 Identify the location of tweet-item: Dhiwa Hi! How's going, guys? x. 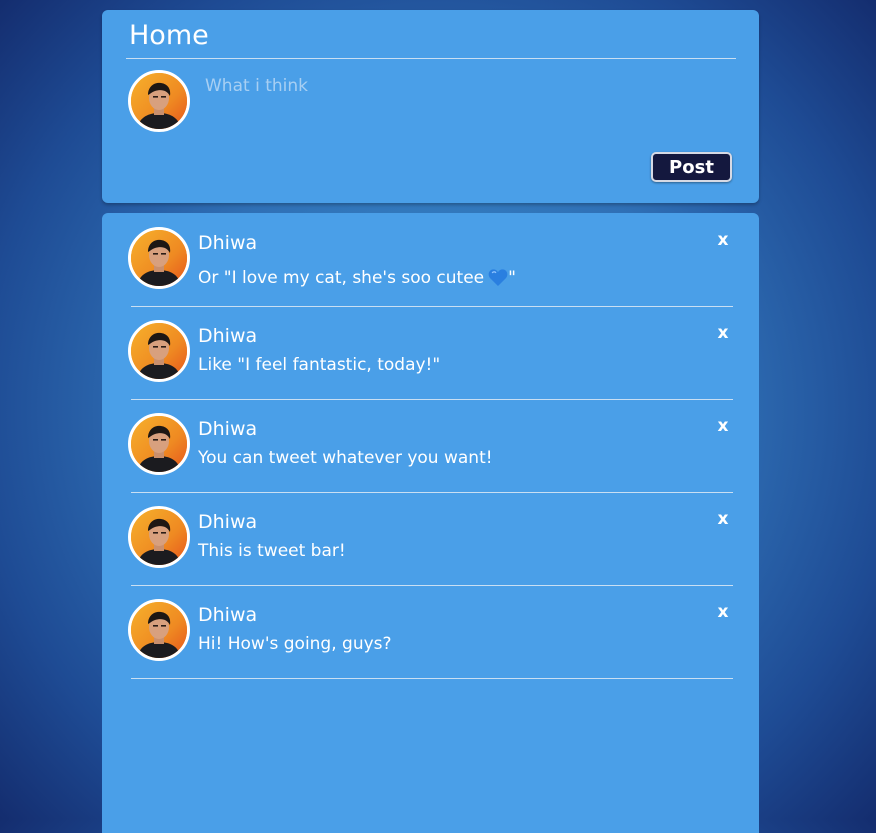
(430, 632).